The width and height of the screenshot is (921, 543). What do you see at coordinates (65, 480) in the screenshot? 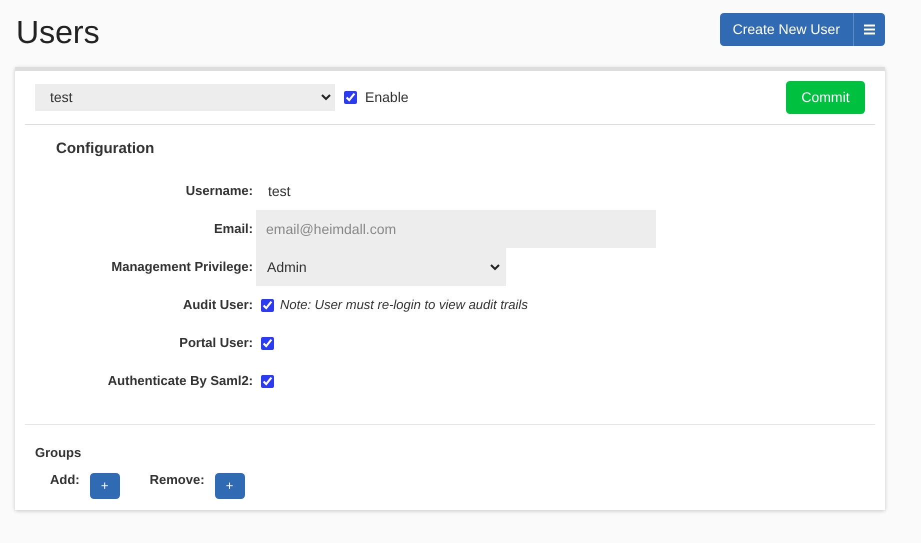
I see `group-action-label: Add:` at bounding box center [65, 480].